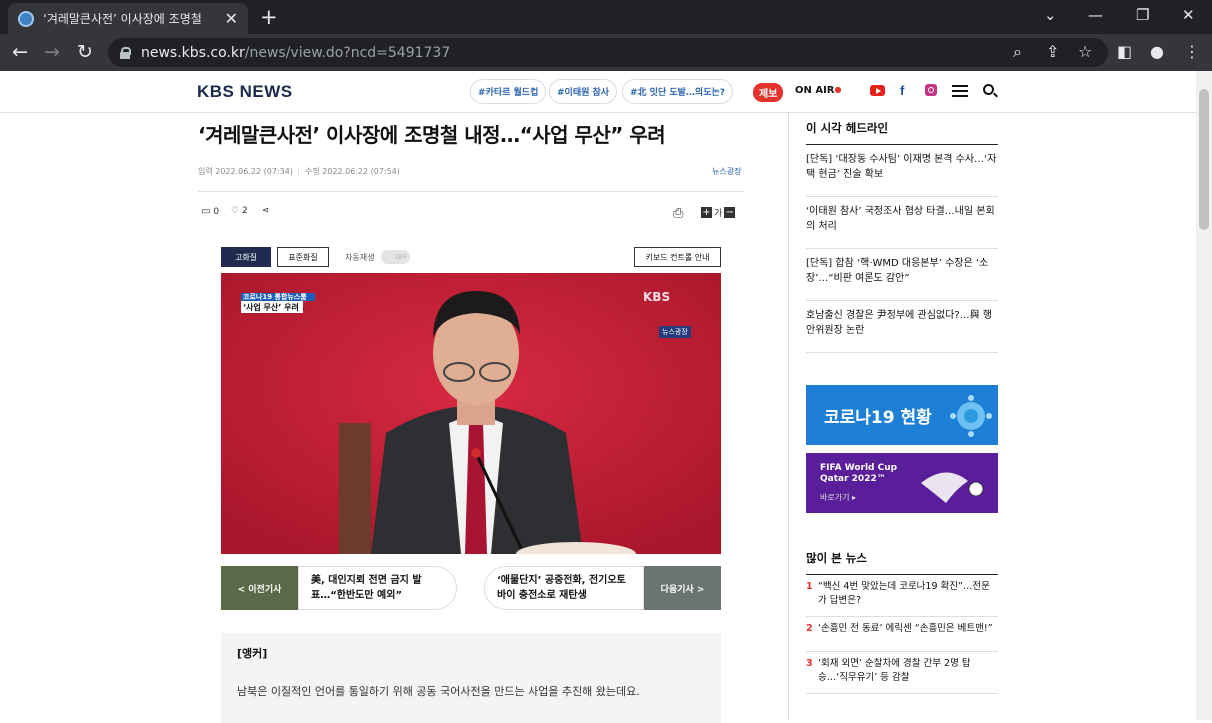  Describe the element at coordinates (275, 297) in the screenshot. I see `video-caption-top: 코로나19 통합뉴스룸` at that location.